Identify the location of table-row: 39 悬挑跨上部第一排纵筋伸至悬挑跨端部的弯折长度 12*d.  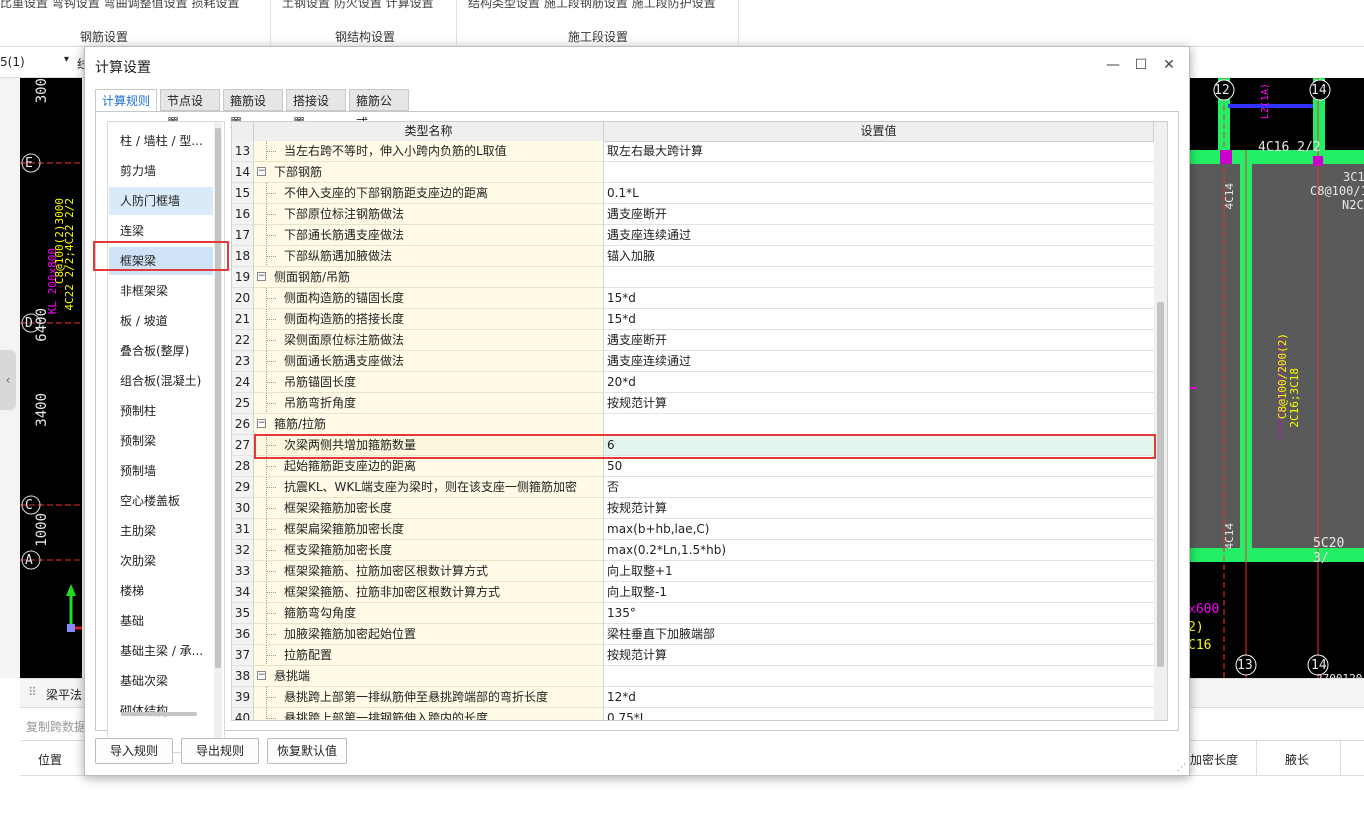
(693, 697).